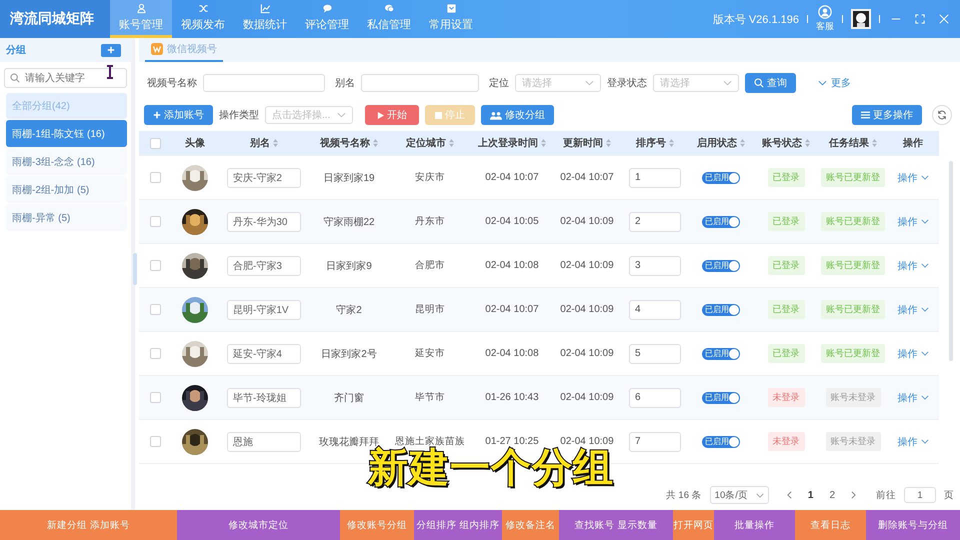  Describe the element at coordinates (832, 495) in the screenshot. I see `page-number: 2` at that location.